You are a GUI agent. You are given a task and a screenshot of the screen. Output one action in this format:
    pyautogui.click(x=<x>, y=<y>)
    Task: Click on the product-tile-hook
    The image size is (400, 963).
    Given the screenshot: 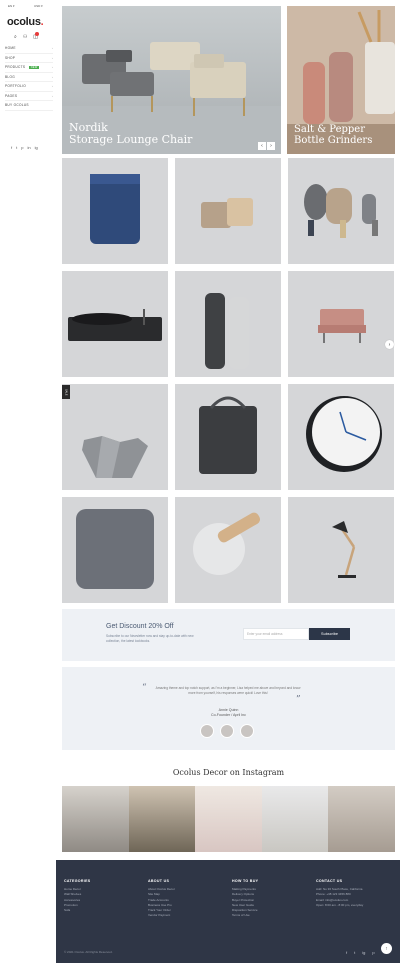 What is the action you would take?
    pyautogui.click(x=228, y=550)
    